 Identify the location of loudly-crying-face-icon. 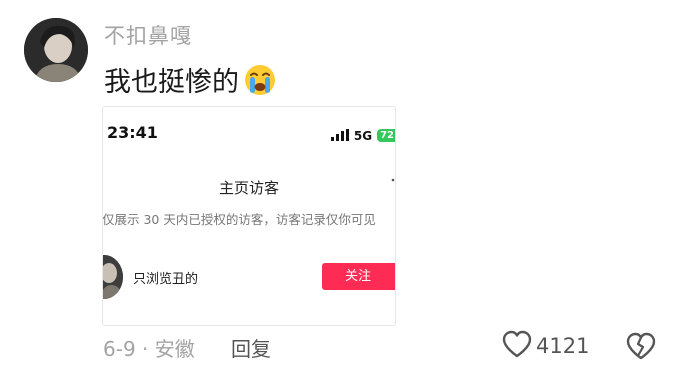
(260, 80).